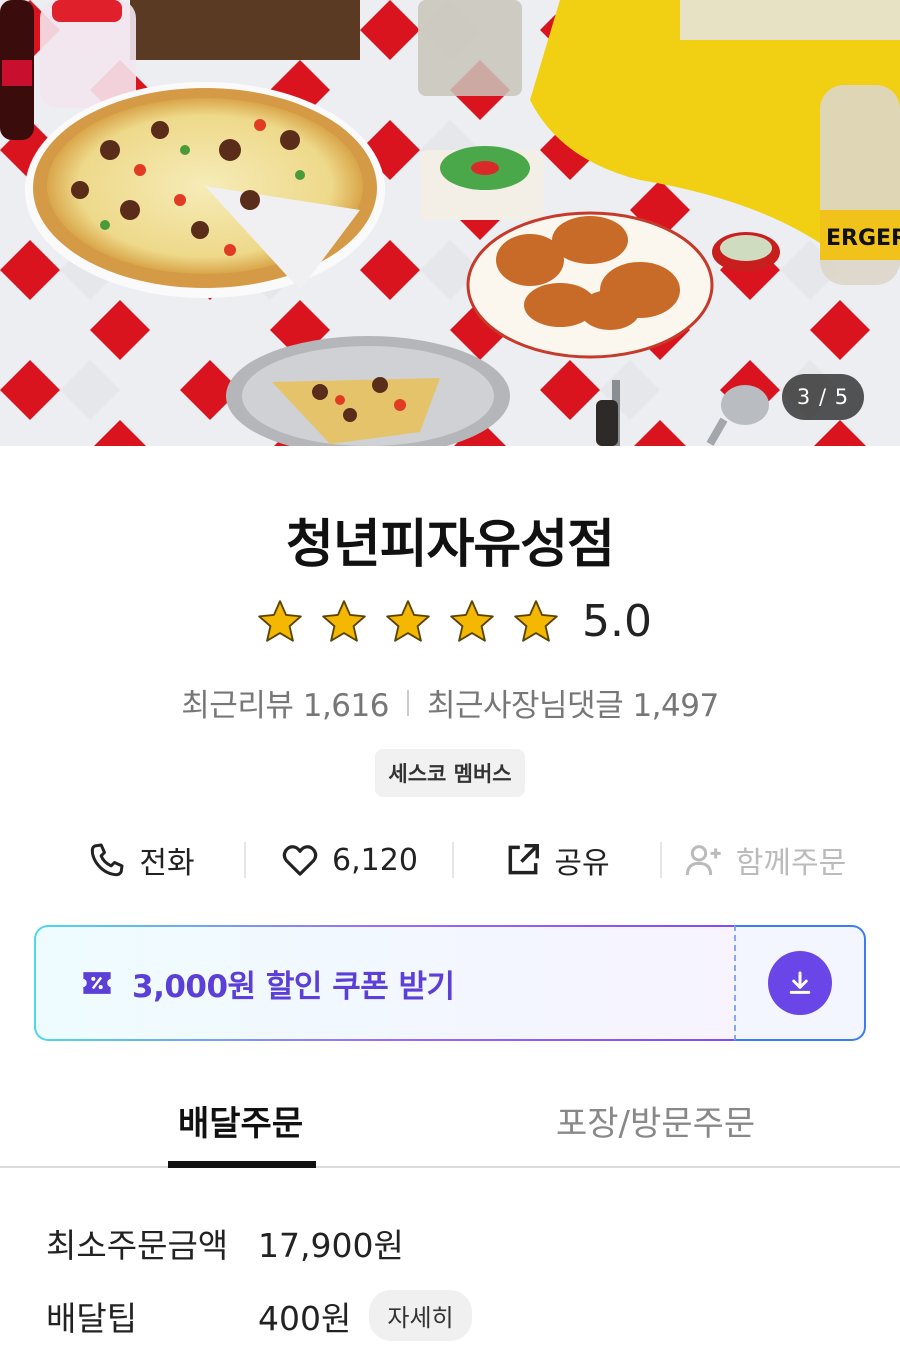 The height and width of the screenshot is (1356, 900). I want to click on like-button: 6,120, so click(349, 860).